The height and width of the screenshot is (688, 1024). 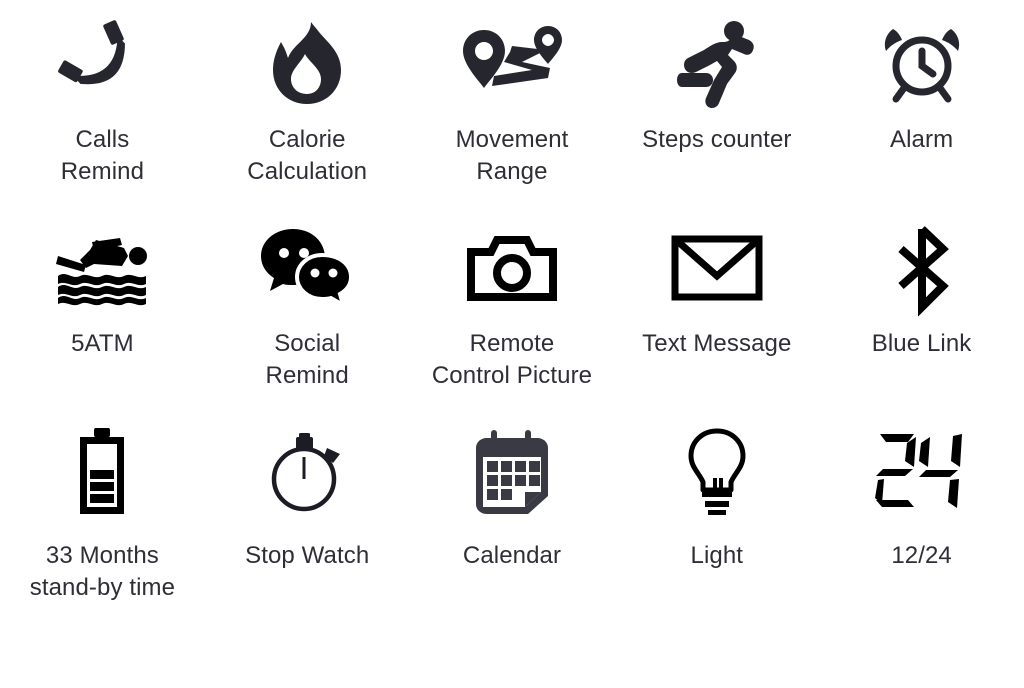 I want to click on feature-cell-time-format: 12/24, so click(x=921, y=520).